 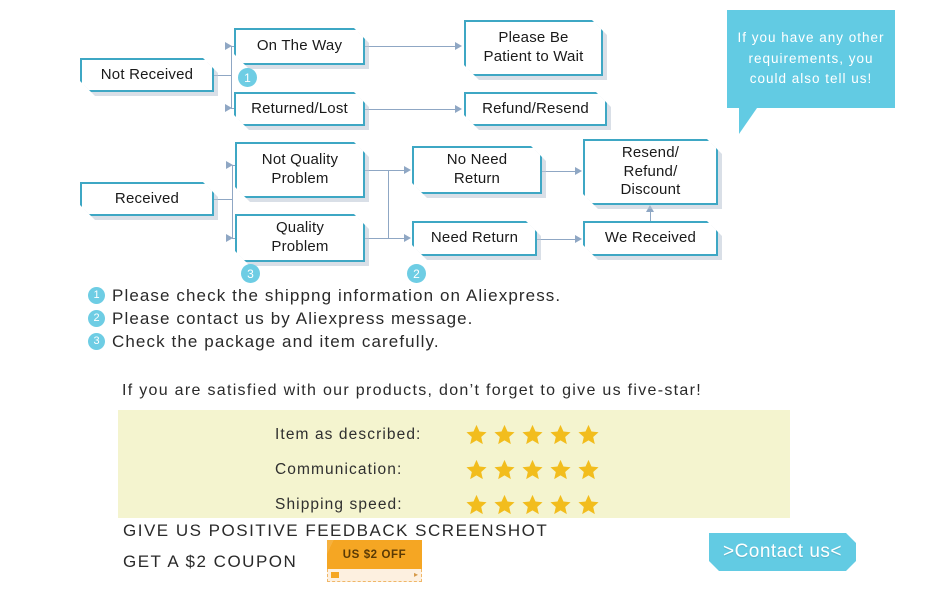 I want to click on flow-node-label: Resend/ Refund/ Discount, so click(x=650, y=171).